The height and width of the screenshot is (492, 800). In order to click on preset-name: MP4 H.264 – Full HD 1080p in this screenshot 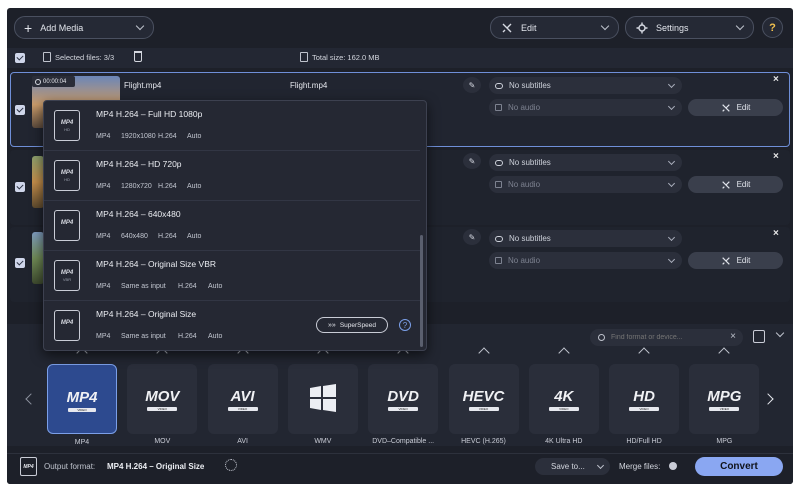, I will do `click(149, 114)`.